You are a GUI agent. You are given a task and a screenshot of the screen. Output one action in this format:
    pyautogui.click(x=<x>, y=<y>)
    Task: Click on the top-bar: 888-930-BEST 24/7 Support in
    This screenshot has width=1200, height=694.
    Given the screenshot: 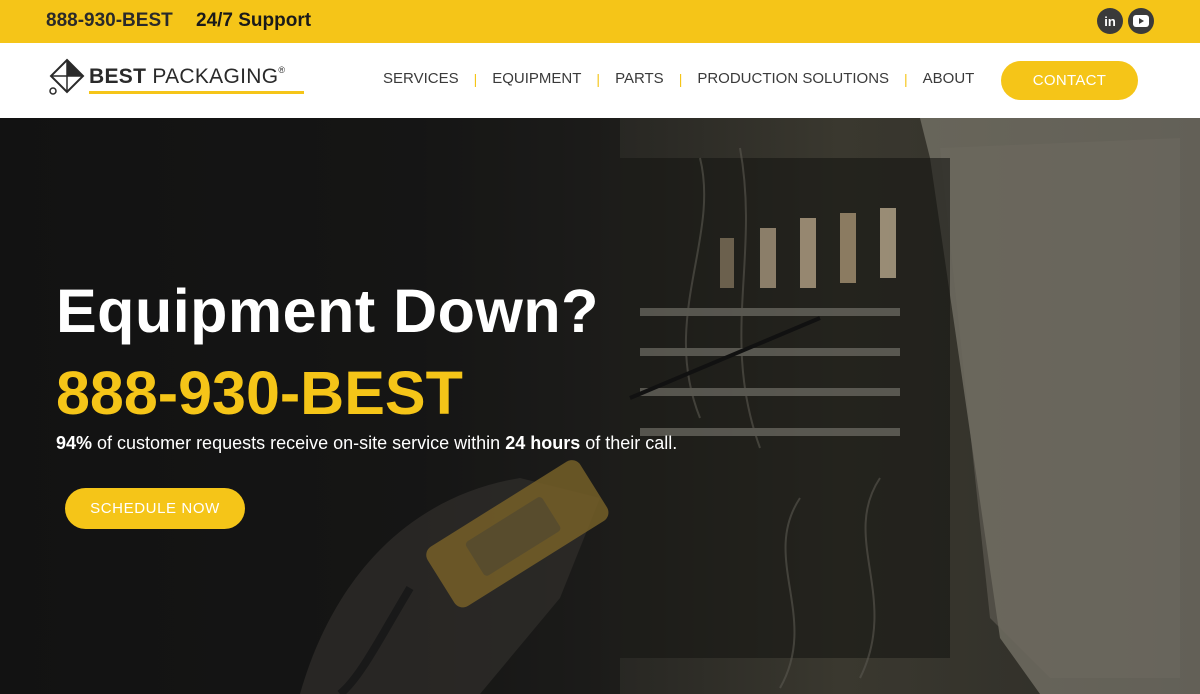 What is the action you would take?
    pyautogui.click(x=600, y=21)
    